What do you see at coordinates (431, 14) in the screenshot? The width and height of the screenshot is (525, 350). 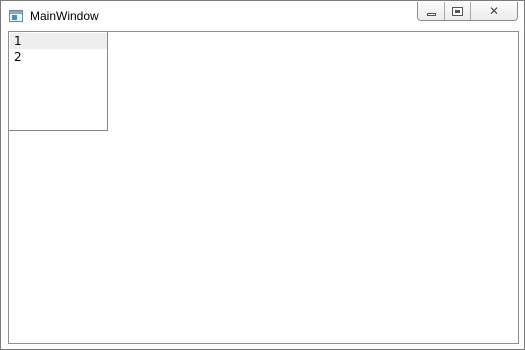 I see `minimize-icon` at bounding box center [431, 14].